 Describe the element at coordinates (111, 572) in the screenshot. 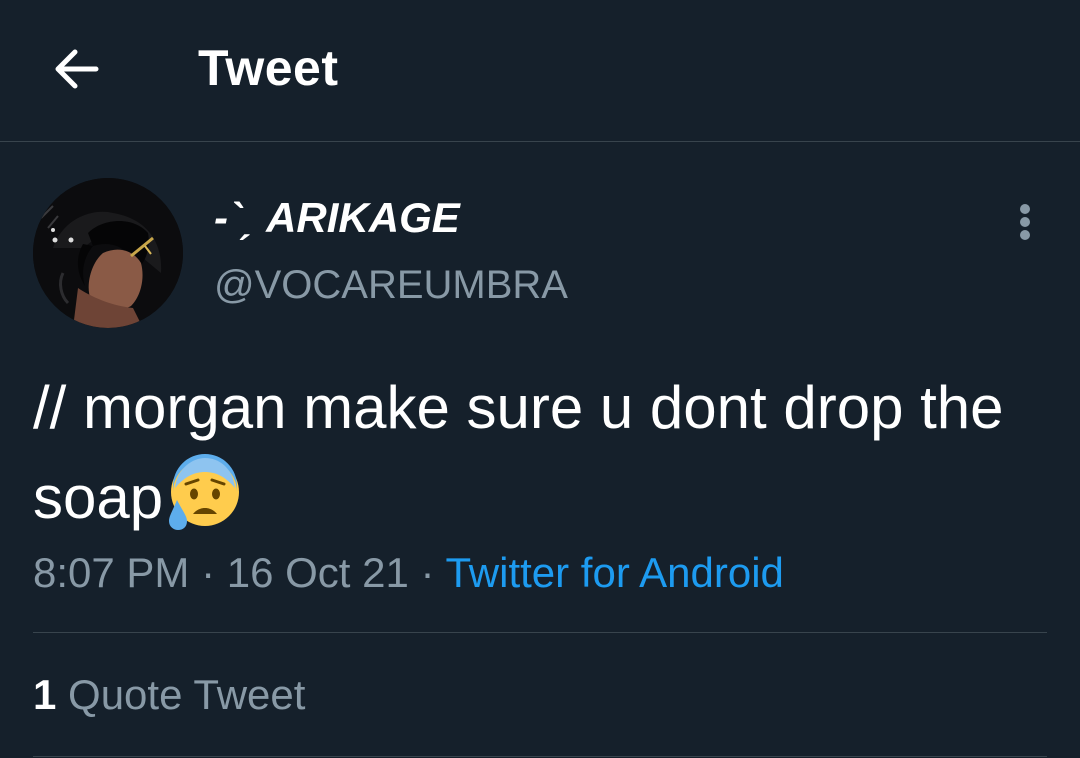

I see `tweet-time: 8:07 PM` at that location.